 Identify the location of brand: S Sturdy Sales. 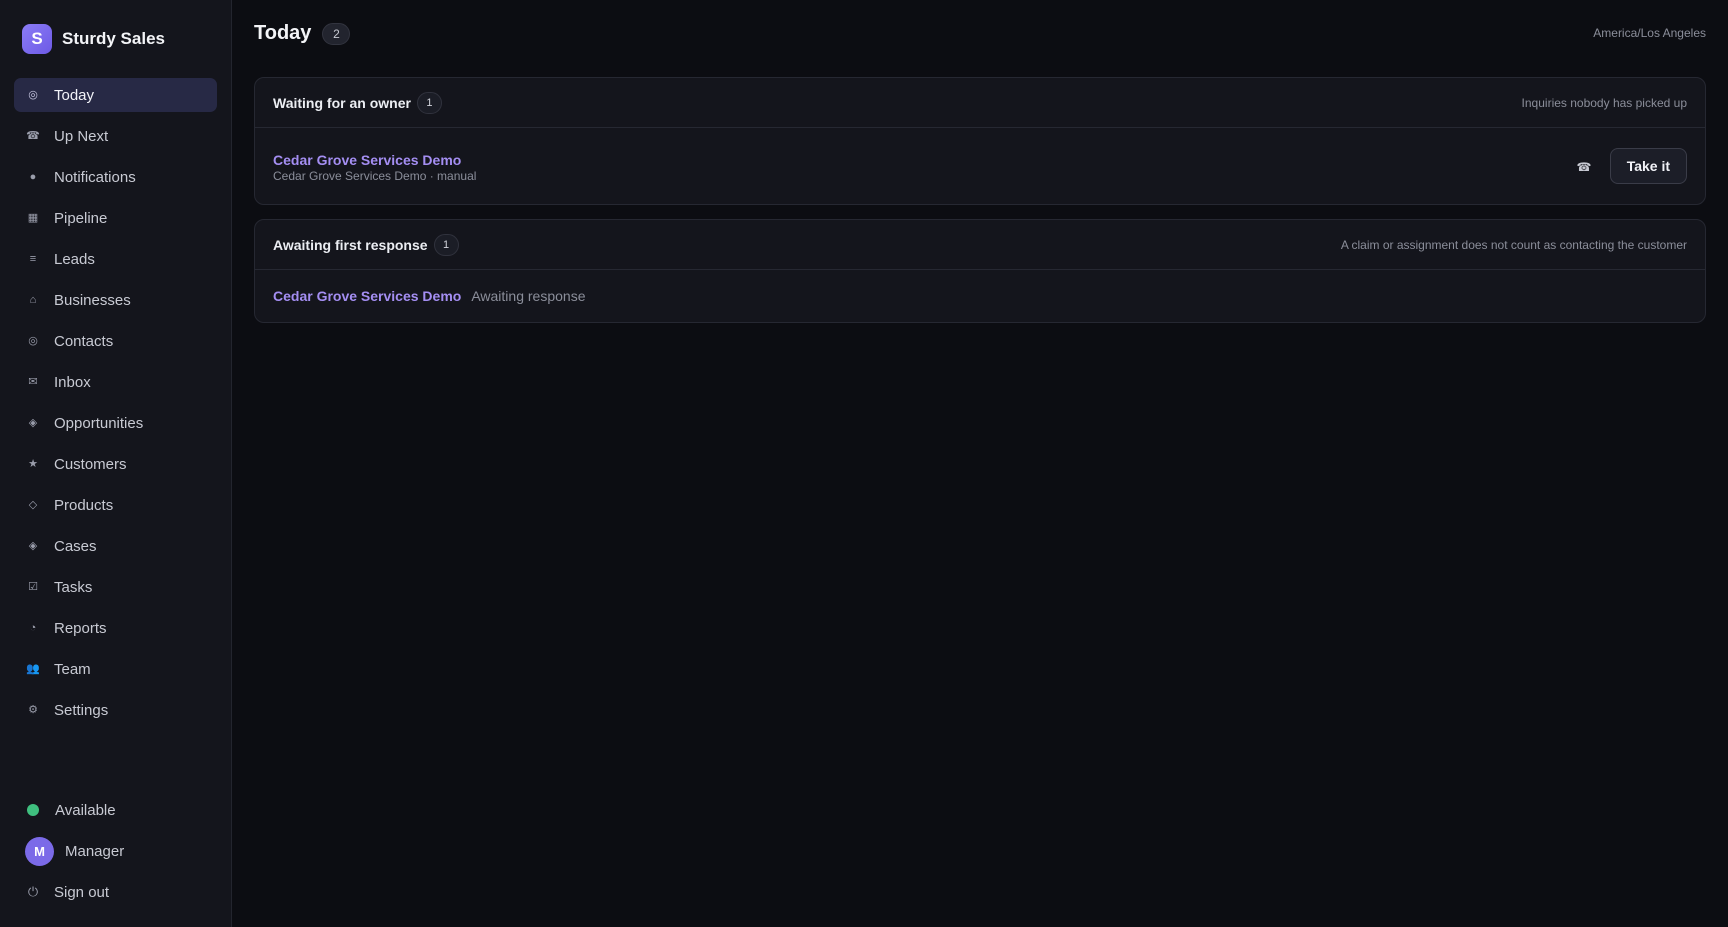
(93, 39).